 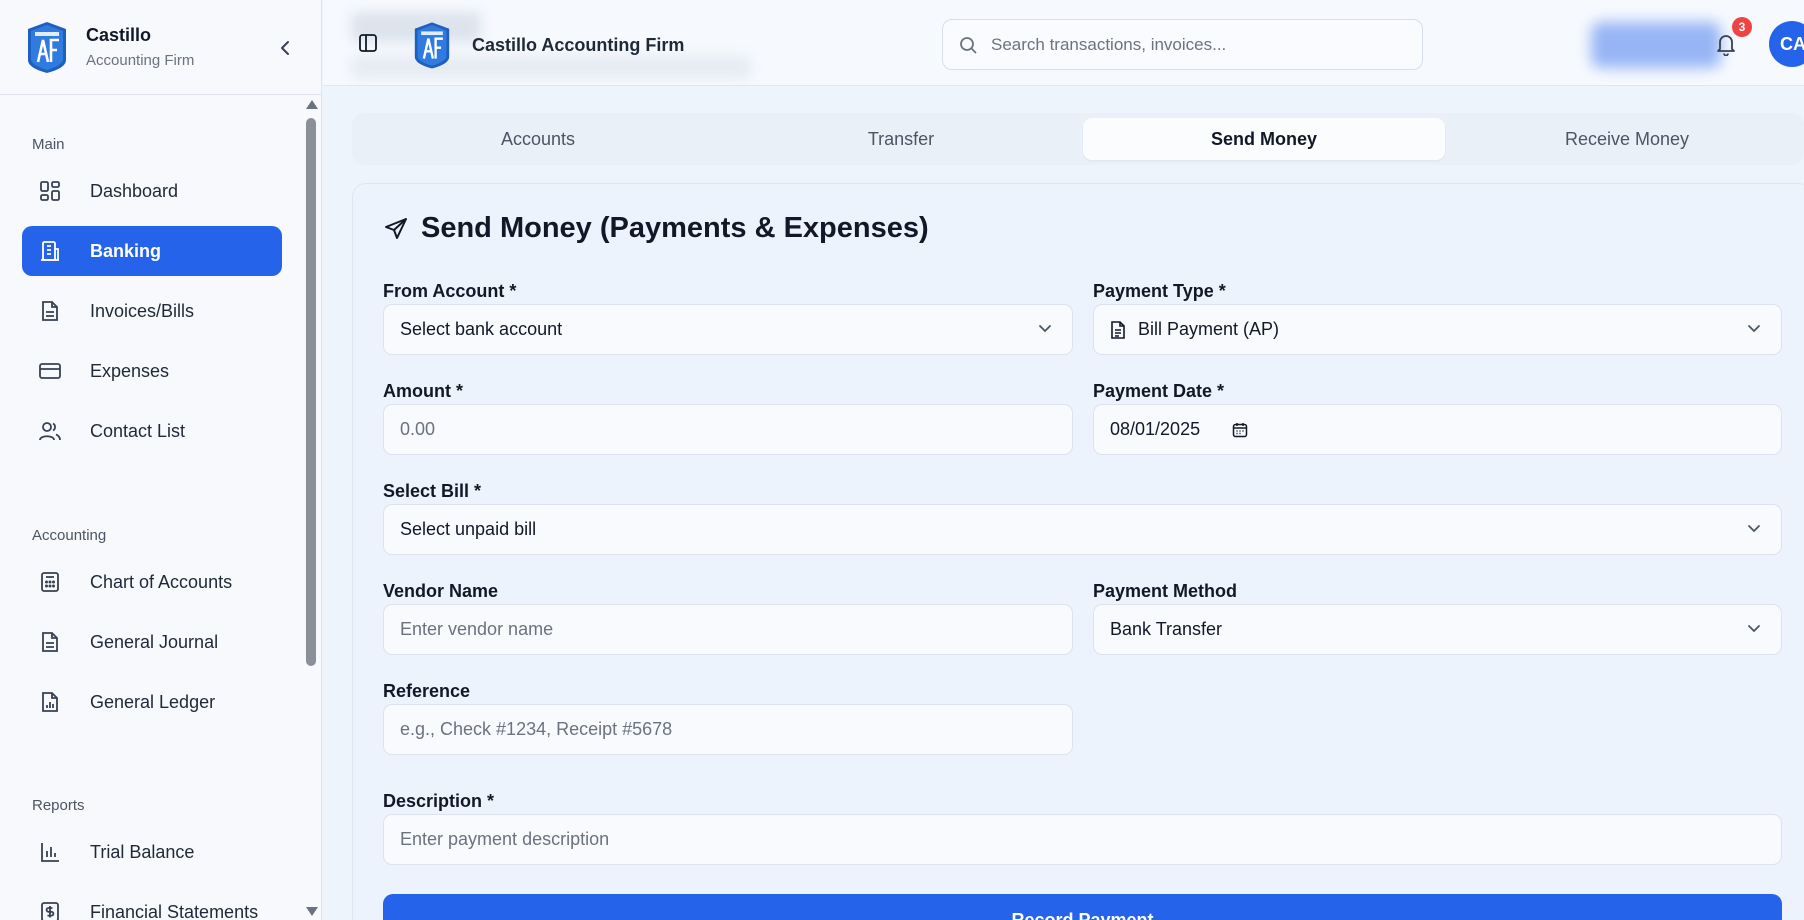 I want to click on from-account-select: Select bank account, so click(x=728, y=329).